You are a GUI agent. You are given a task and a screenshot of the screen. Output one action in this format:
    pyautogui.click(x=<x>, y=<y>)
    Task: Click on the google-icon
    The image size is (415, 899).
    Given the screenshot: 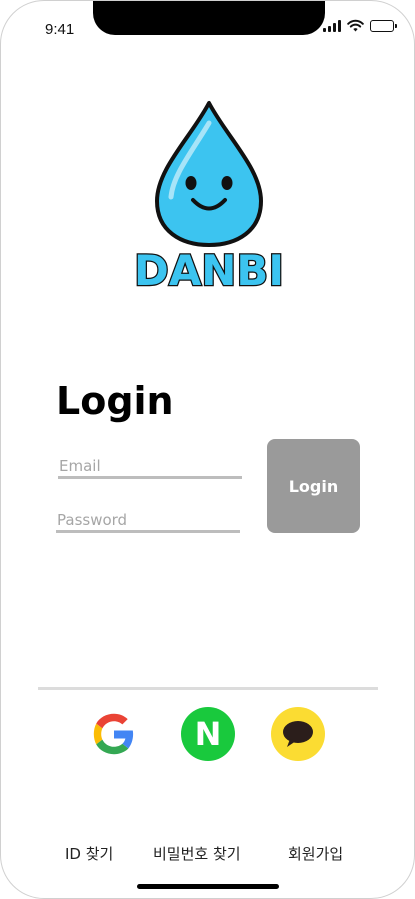 What is the action you would take?
    pyautogui.click(x=113, y=734)
    